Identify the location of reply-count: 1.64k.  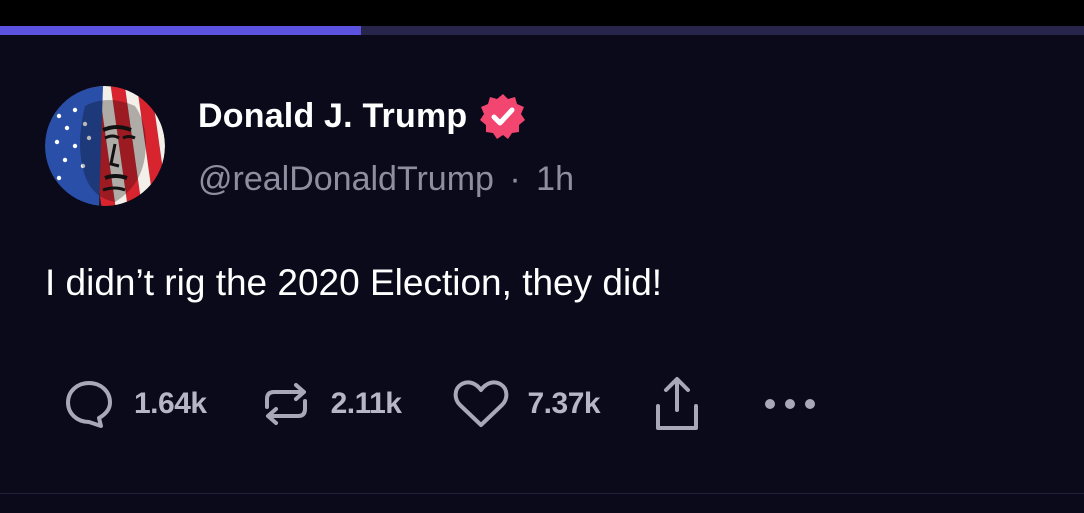
(170, 403).